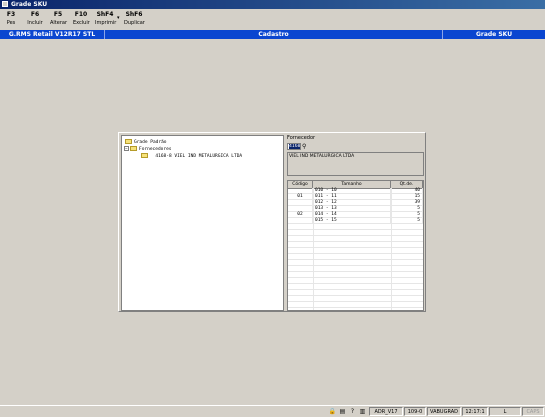 This screenshot has width=545, height=417. I want to click on system-name: G.RMS Retail V12R17 STL, so click(52, 34).